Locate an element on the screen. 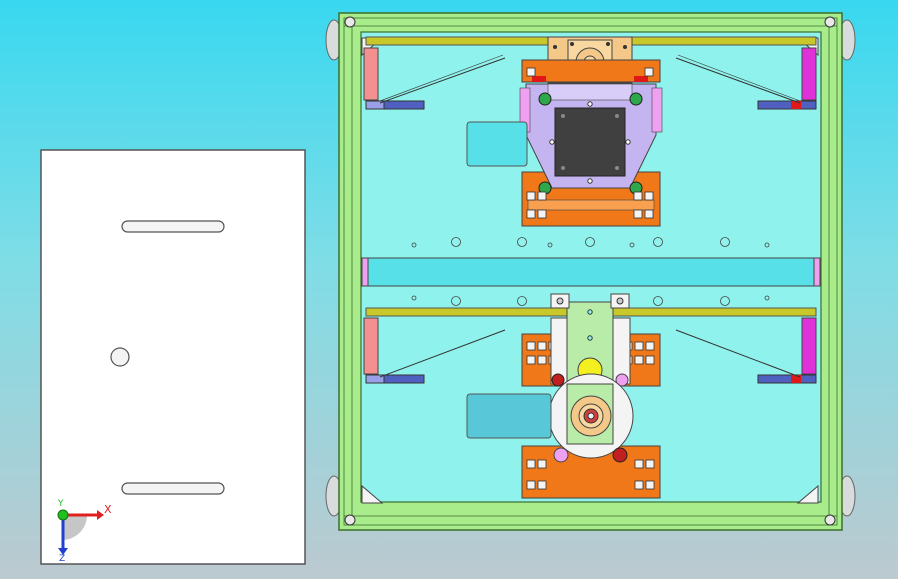 The width and height of the screenshot is (898, 579). lower-right-support is located at coordinates (809, 346).